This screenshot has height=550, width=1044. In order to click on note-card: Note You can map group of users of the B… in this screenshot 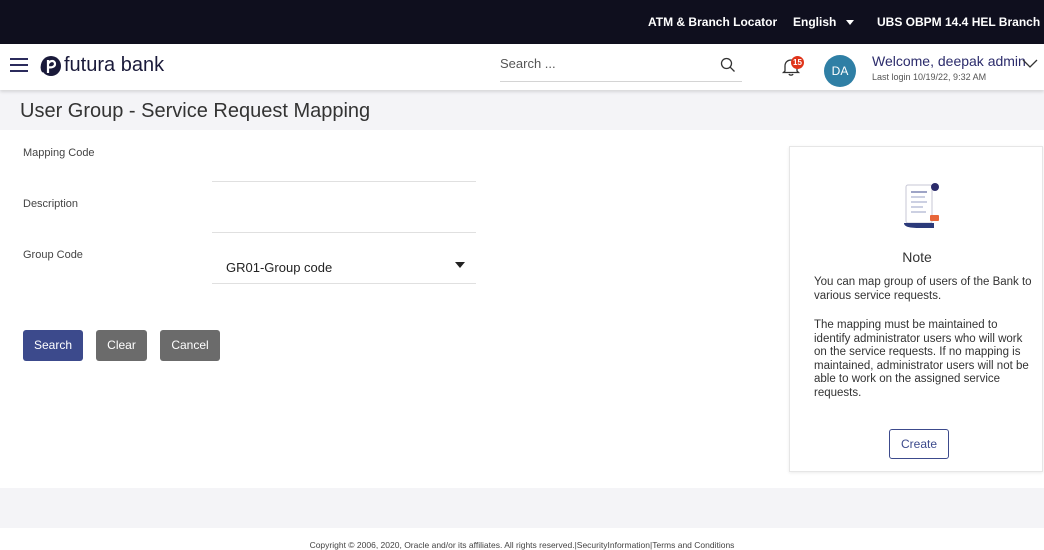, I will do `click(916, 309)`.